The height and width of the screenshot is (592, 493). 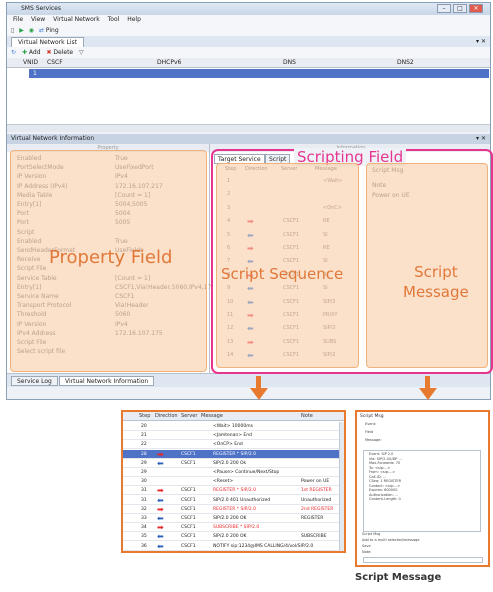 I want to click on stop-icon: ◉, so click(x=31, y=30).